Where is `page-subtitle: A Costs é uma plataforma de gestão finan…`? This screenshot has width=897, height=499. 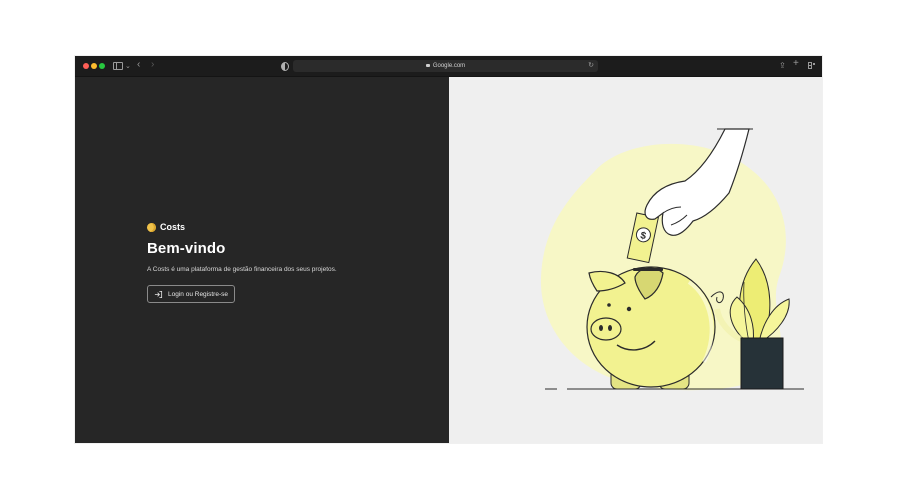 page-subtitle: A Costs é uma plataforma de gestão finan… is located at coordinates (242, 269).